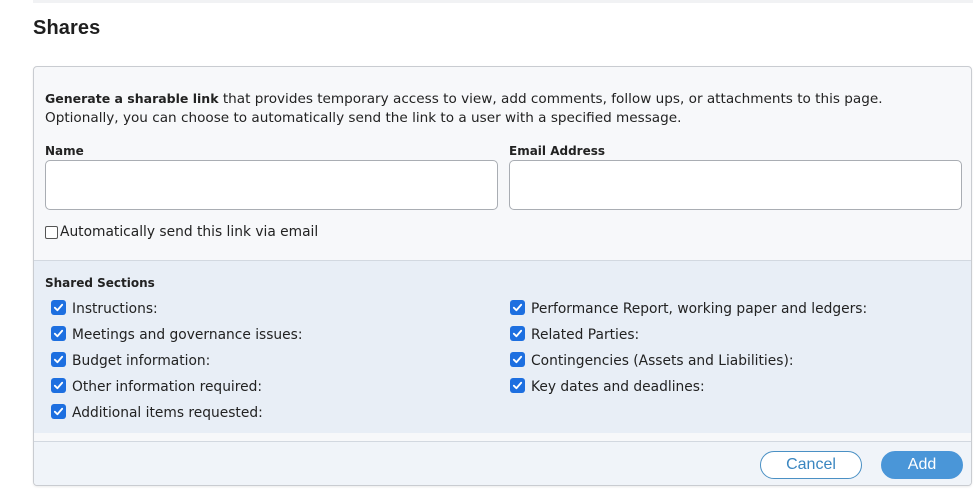  I want to click on auto-send-option: Automatically send this link via email, so click(181, 232).